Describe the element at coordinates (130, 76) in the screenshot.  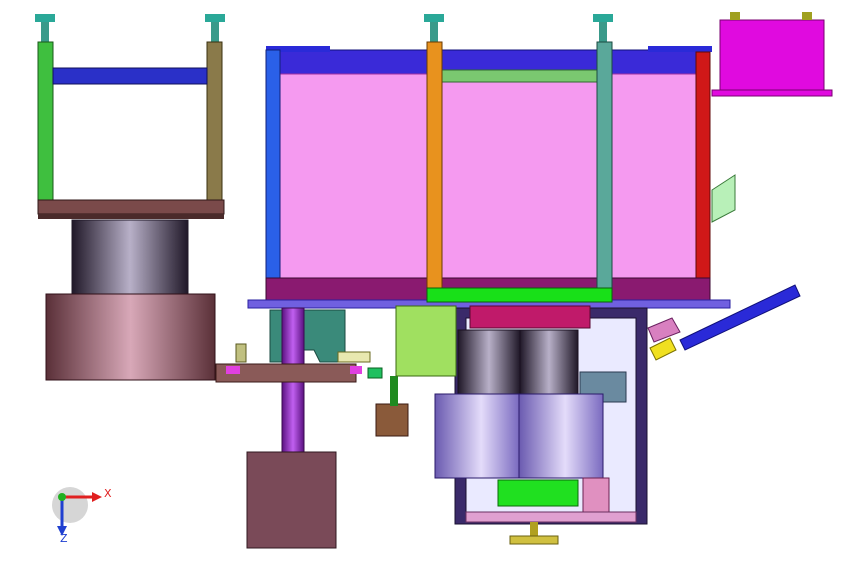
I see `top-crossbar-blue` at that location.